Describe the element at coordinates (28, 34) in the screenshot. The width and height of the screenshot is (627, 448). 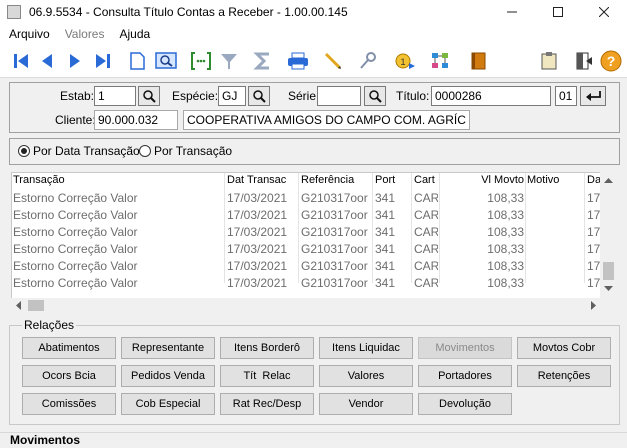
I see `menu-arquivo: Arquivo` at that location.